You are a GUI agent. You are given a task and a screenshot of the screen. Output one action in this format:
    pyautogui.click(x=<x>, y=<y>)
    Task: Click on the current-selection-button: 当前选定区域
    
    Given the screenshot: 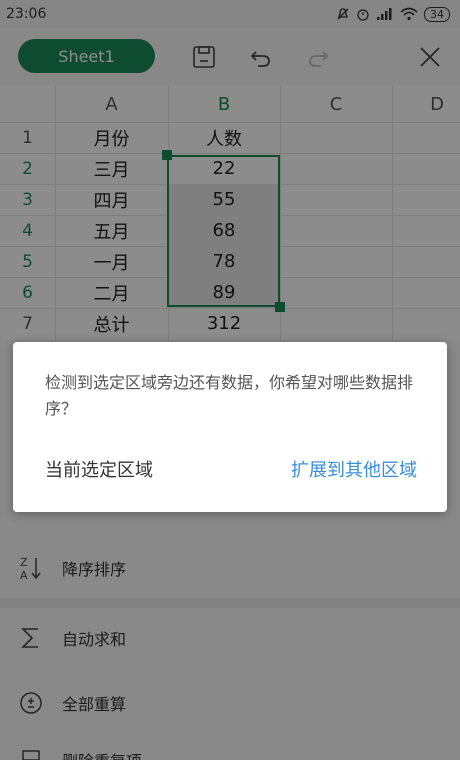 What is the action you would take?
    pyautogui.click(x=99, y=469)
    